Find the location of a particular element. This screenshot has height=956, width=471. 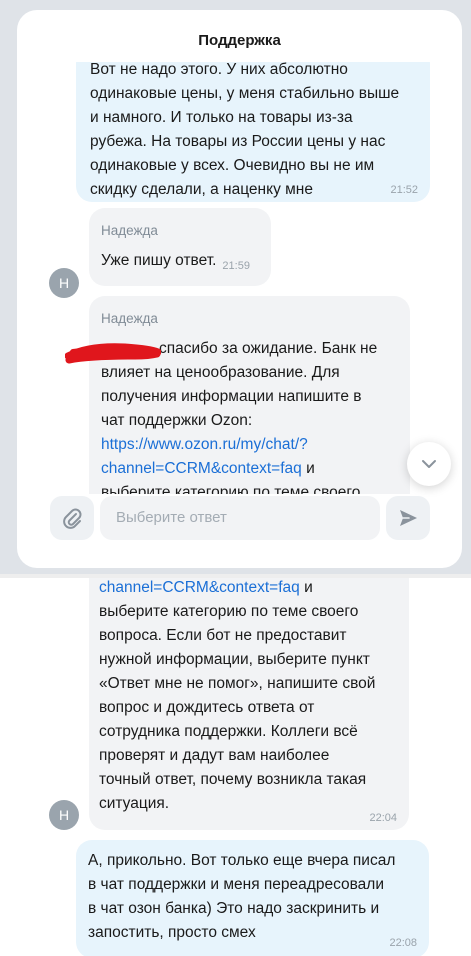

message-line: одинаковые у всех. Очевидно вы не им is located at coordinates (232, 165).